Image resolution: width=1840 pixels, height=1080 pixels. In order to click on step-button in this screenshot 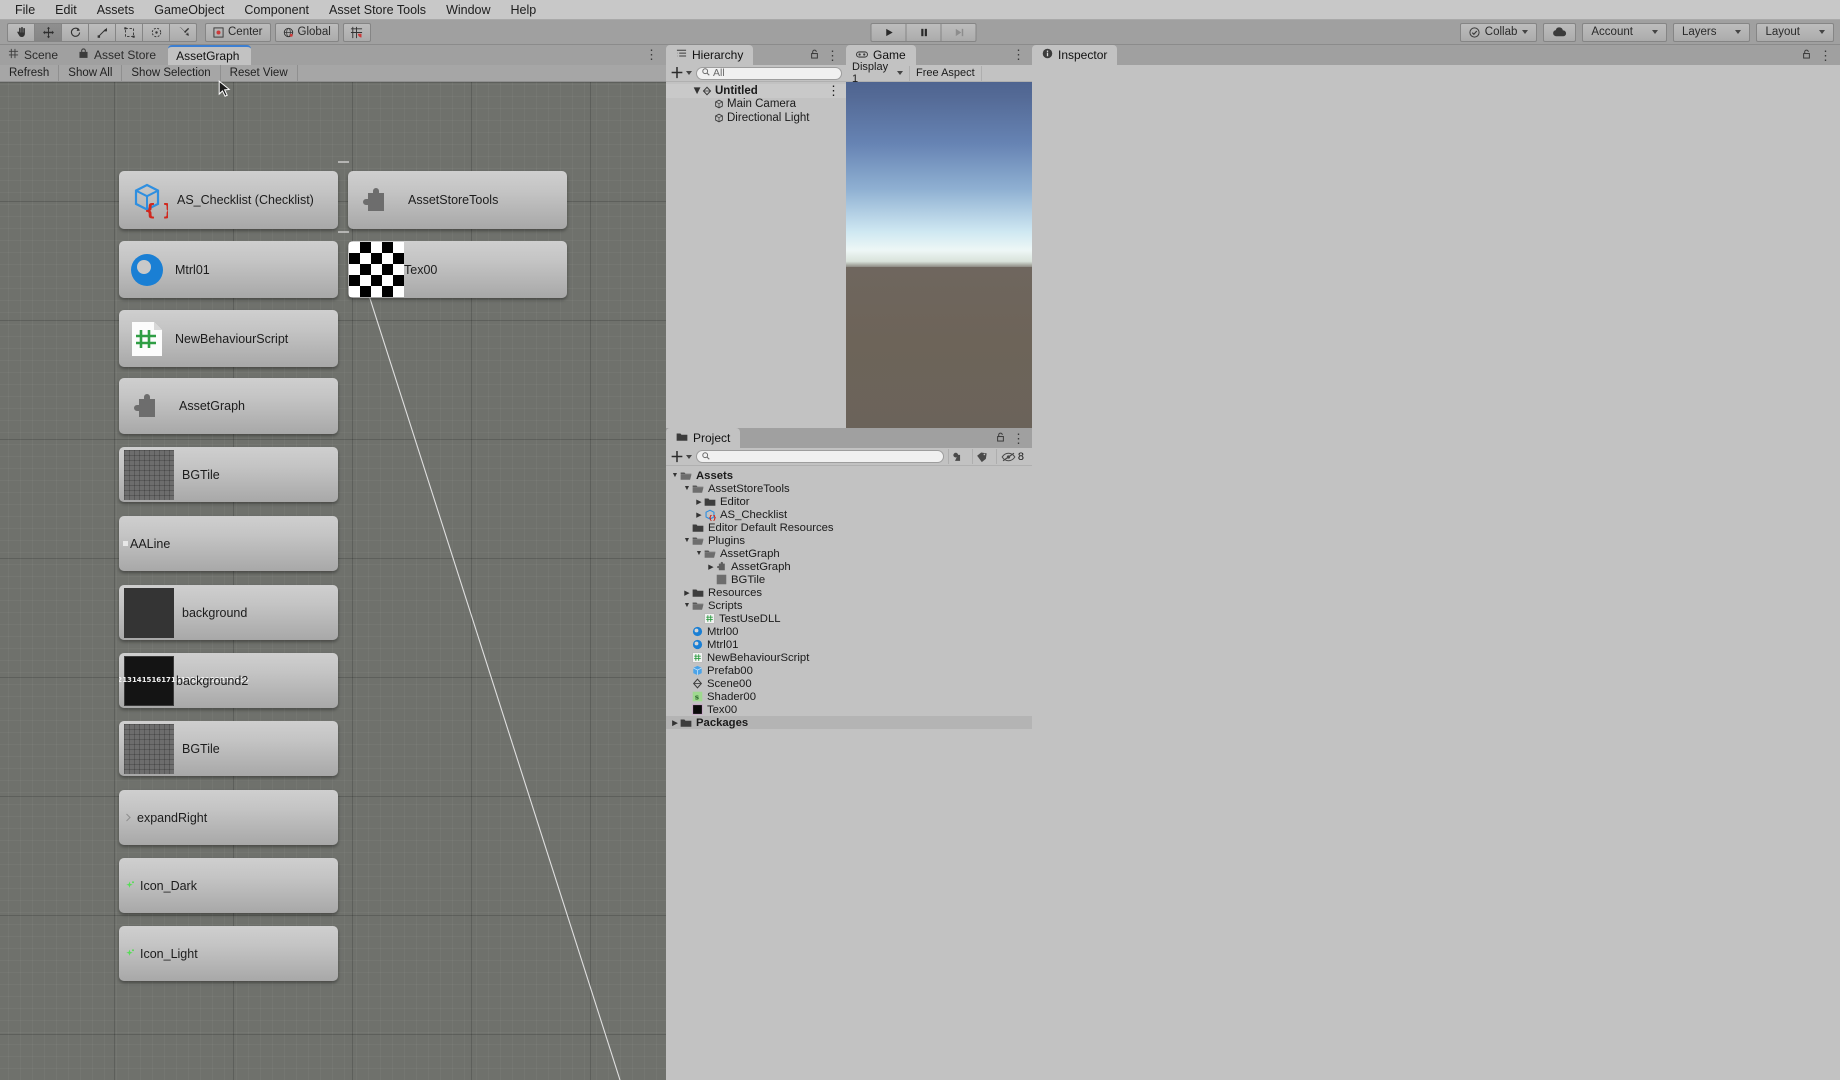, I will do `click(958, 32)`.